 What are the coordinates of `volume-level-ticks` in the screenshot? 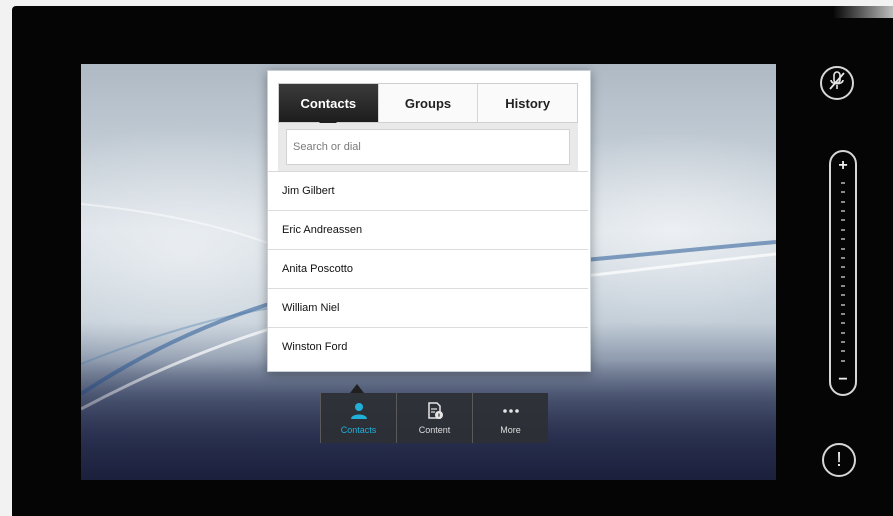 It's located at (843, 272).